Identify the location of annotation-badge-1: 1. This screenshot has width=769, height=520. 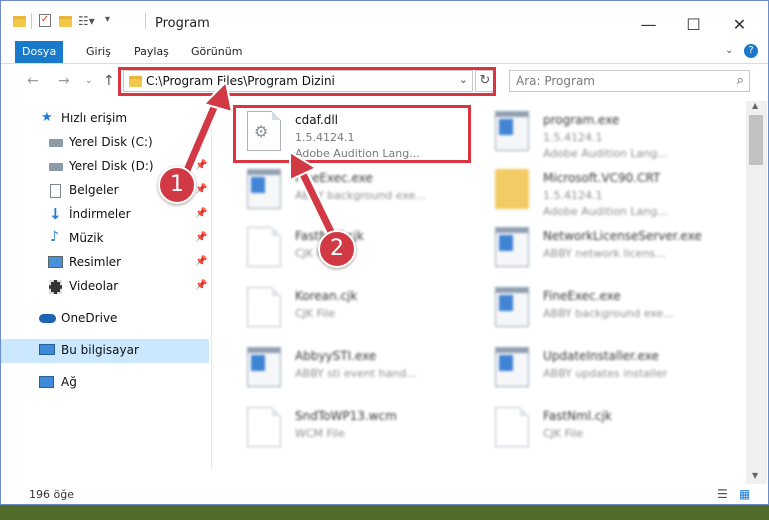
(177, 185).